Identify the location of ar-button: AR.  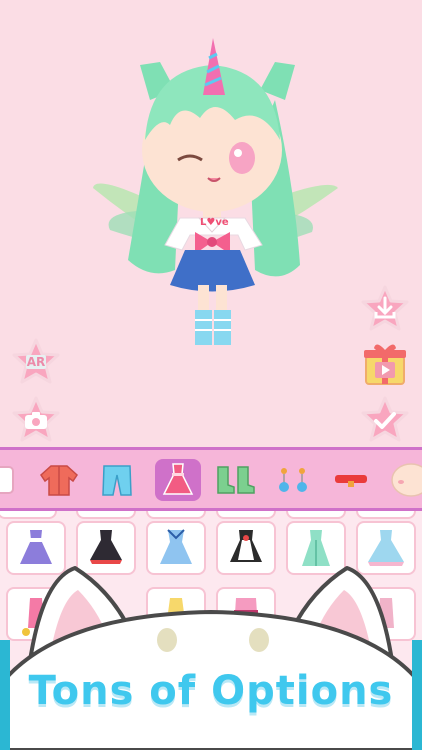
(36, 362).